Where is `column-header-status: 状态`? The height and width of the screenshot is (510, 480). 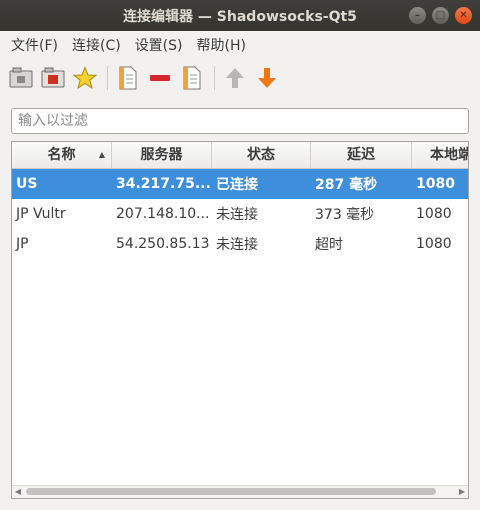
column-header-status: 状态 is located at coordinates (261, 155).